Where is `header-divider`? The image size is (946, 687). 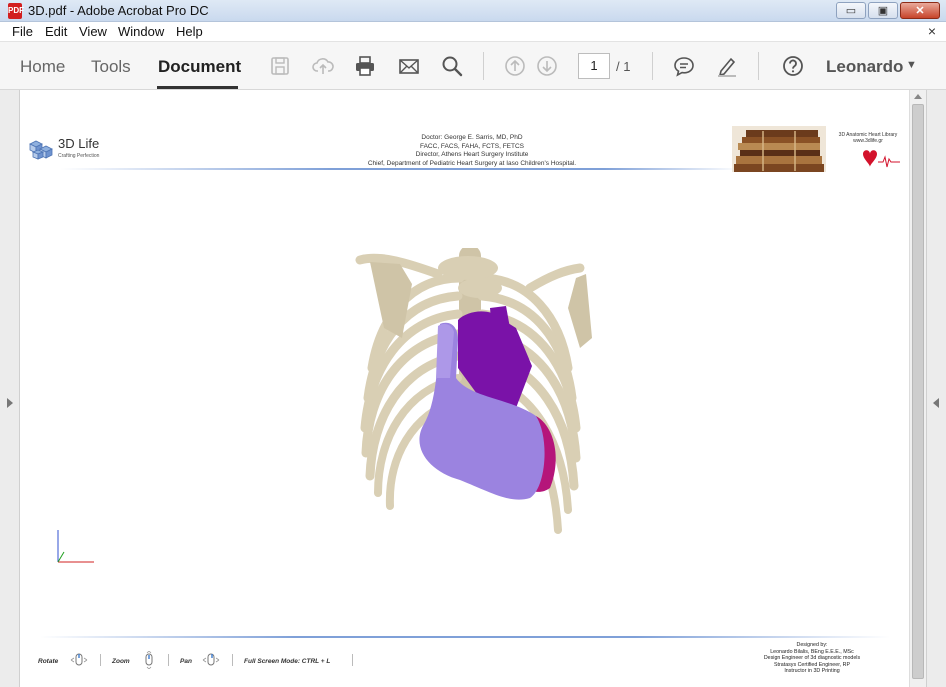 header-divider is located at coordinates (400, 169).